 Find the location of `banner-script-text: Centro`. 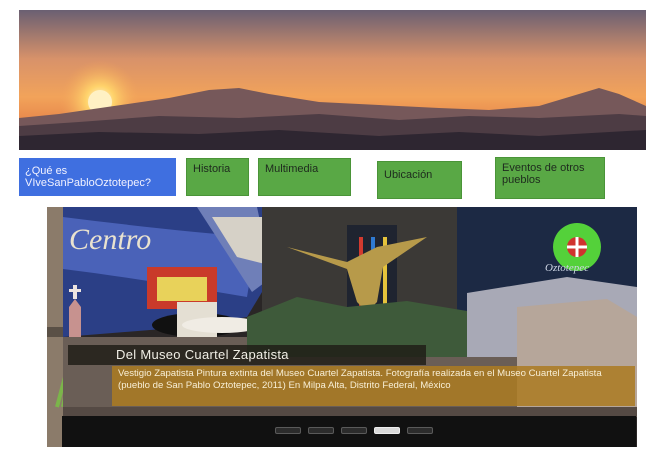

banner-script-text: Centro is located at coordinates (110, 239).